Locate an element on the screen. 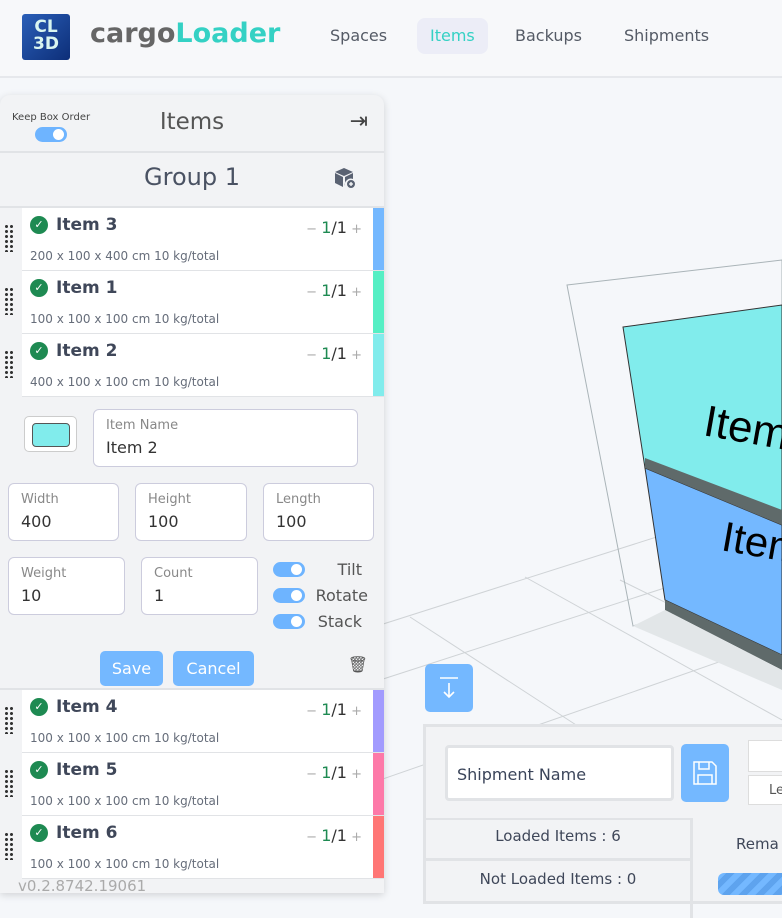 This screenshot has height=918, width=782. nav-backups: Backups is located at coordinates (548, 36).